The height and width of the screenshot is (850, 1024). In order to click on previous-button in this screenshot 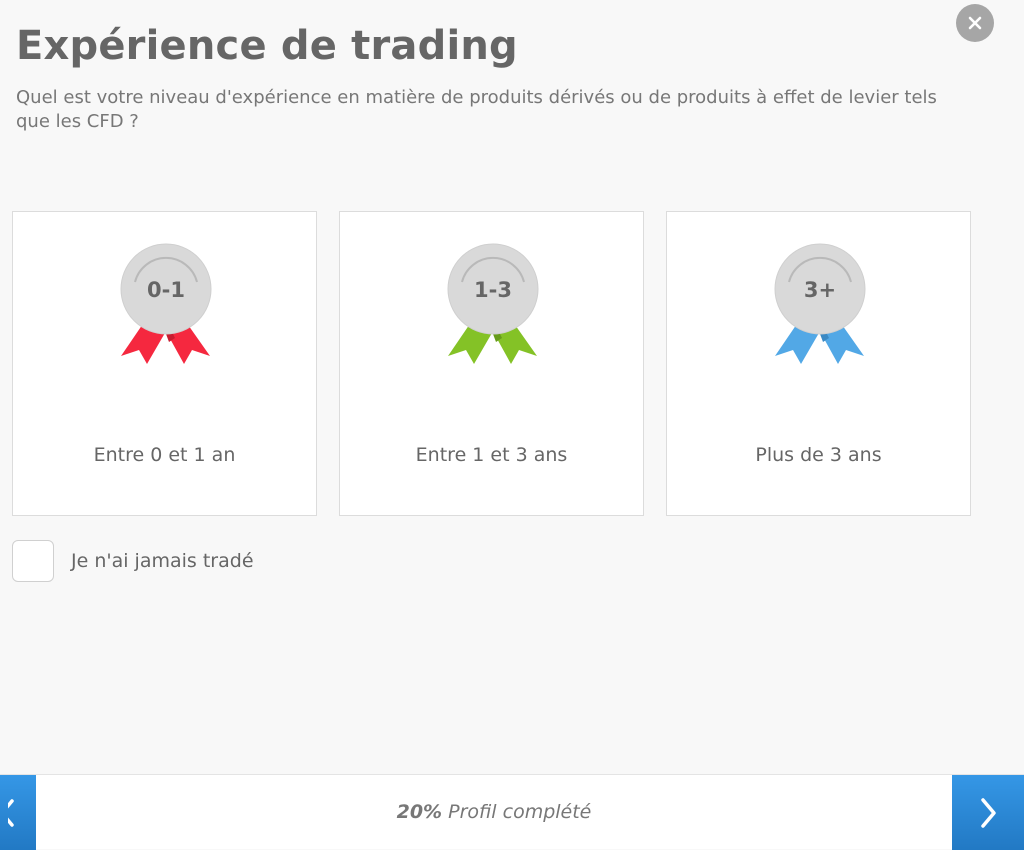, I will do `click(18, 812)`.